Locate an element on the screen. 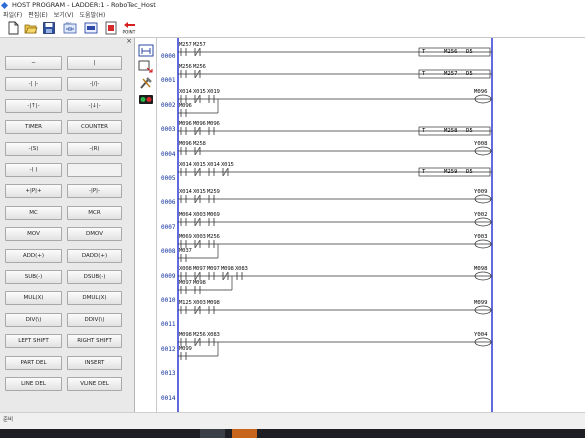  menu-edit: 편집(E) is located at coordinates (38, 14).